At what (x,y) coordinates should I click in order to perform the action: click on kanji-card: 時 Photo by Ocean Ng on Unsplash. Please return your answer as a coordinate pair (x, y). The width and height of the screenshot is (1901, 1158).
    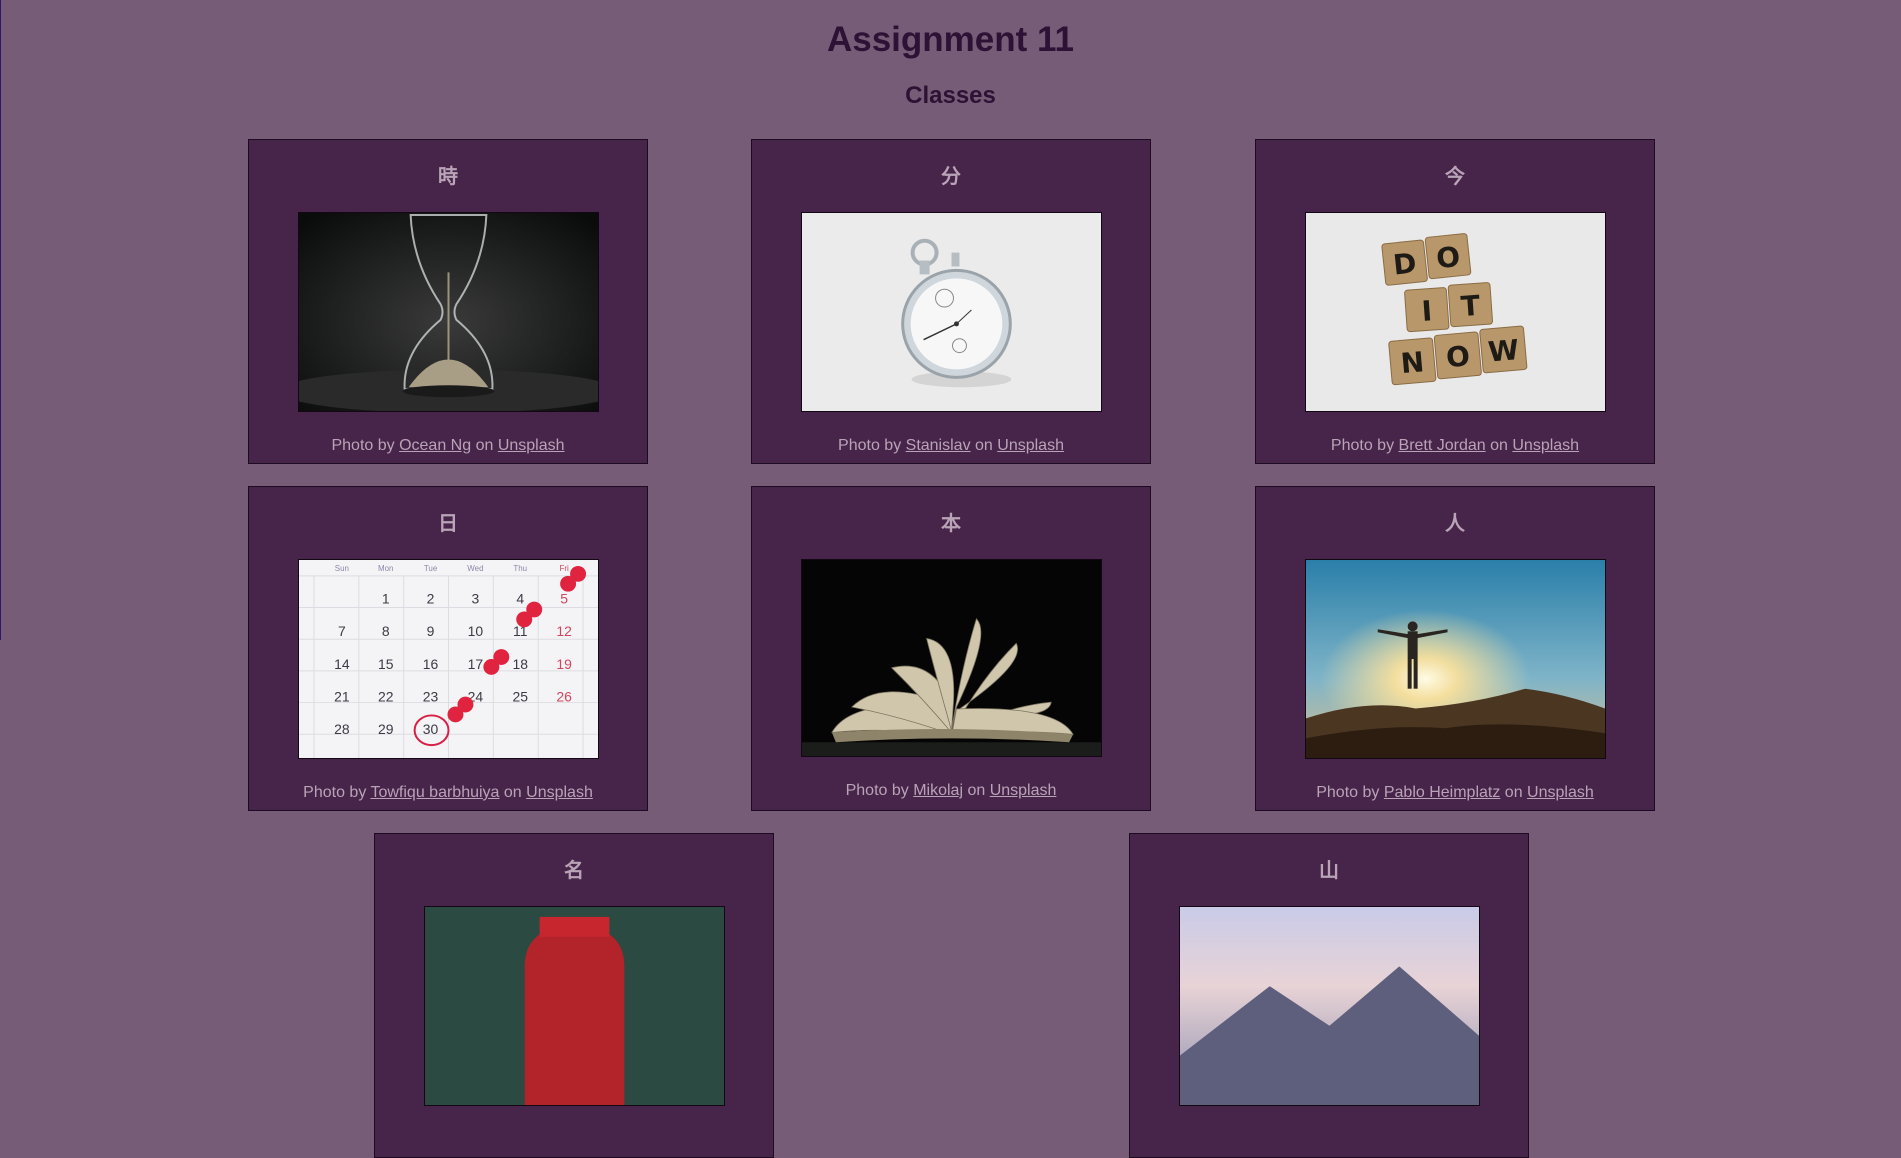
    Looking at the image, I should click on (448, 301).